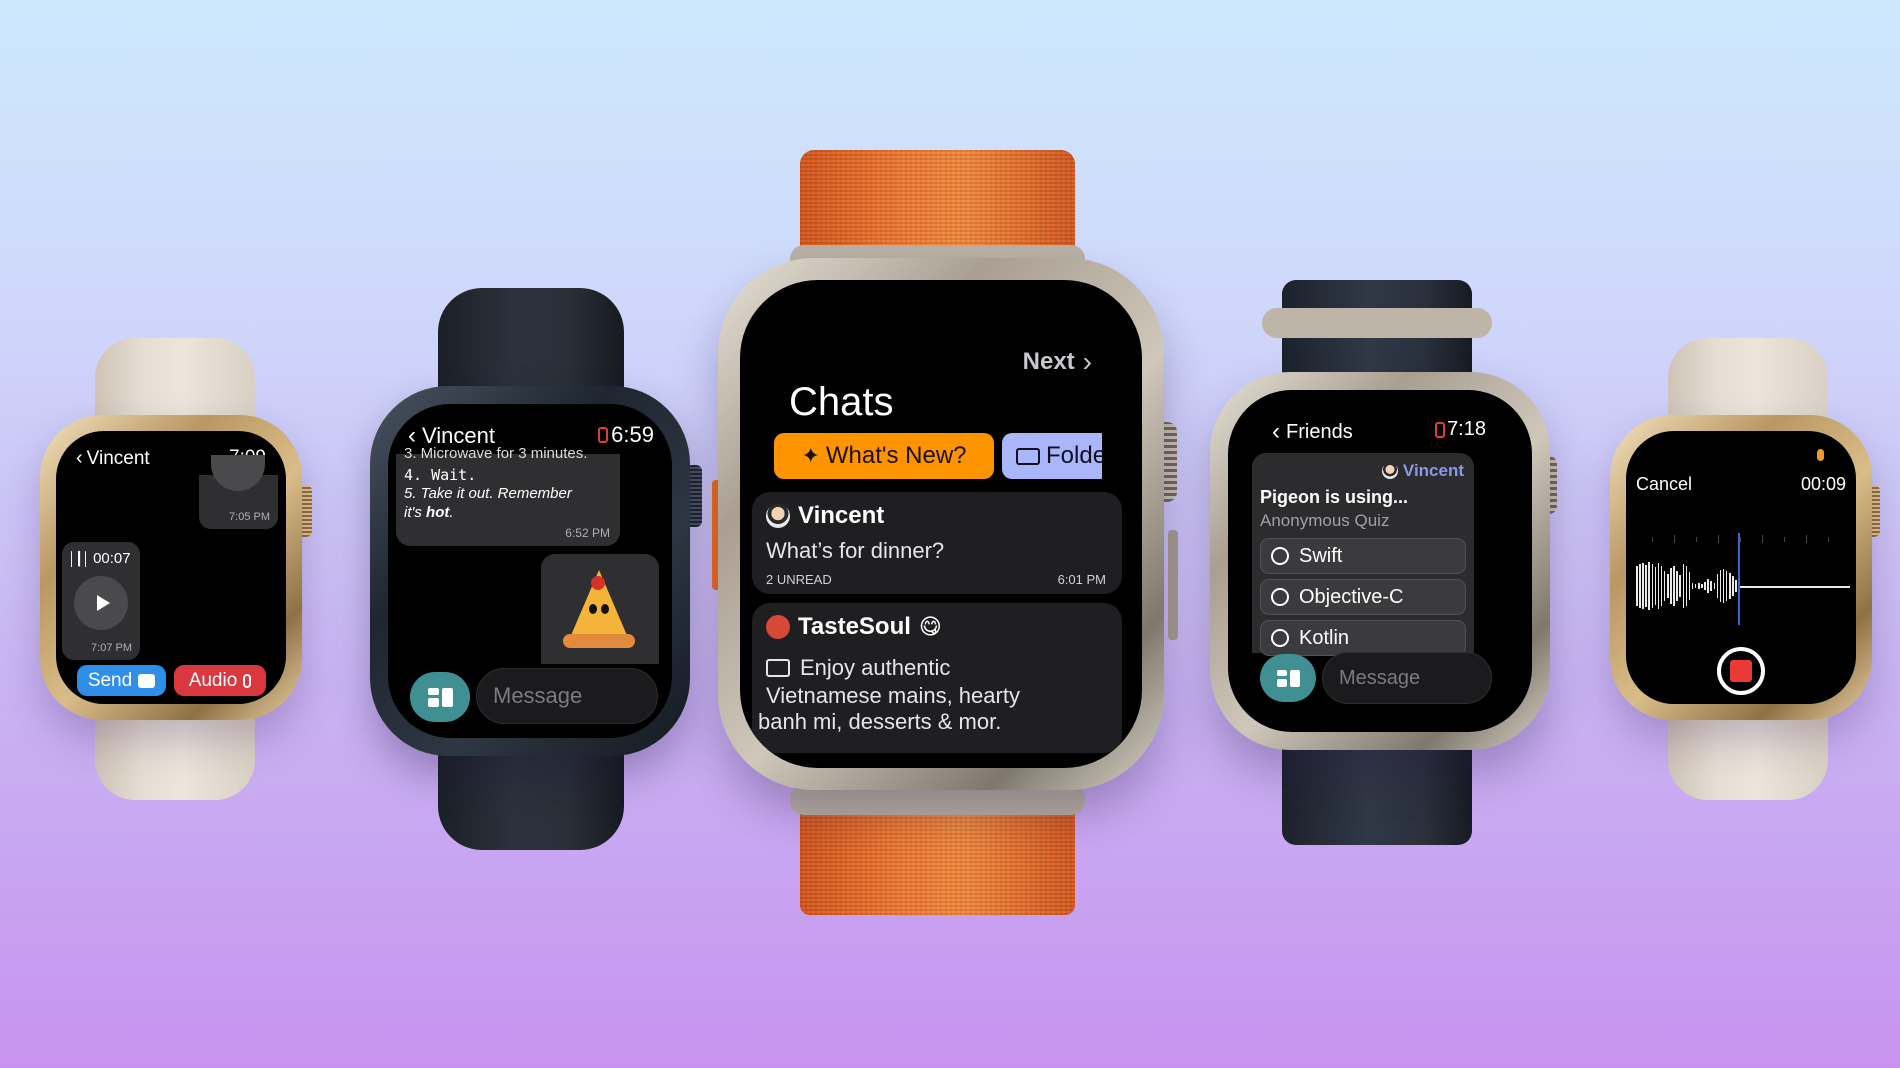  I want to click on radio-icon, so click(1280, 638).